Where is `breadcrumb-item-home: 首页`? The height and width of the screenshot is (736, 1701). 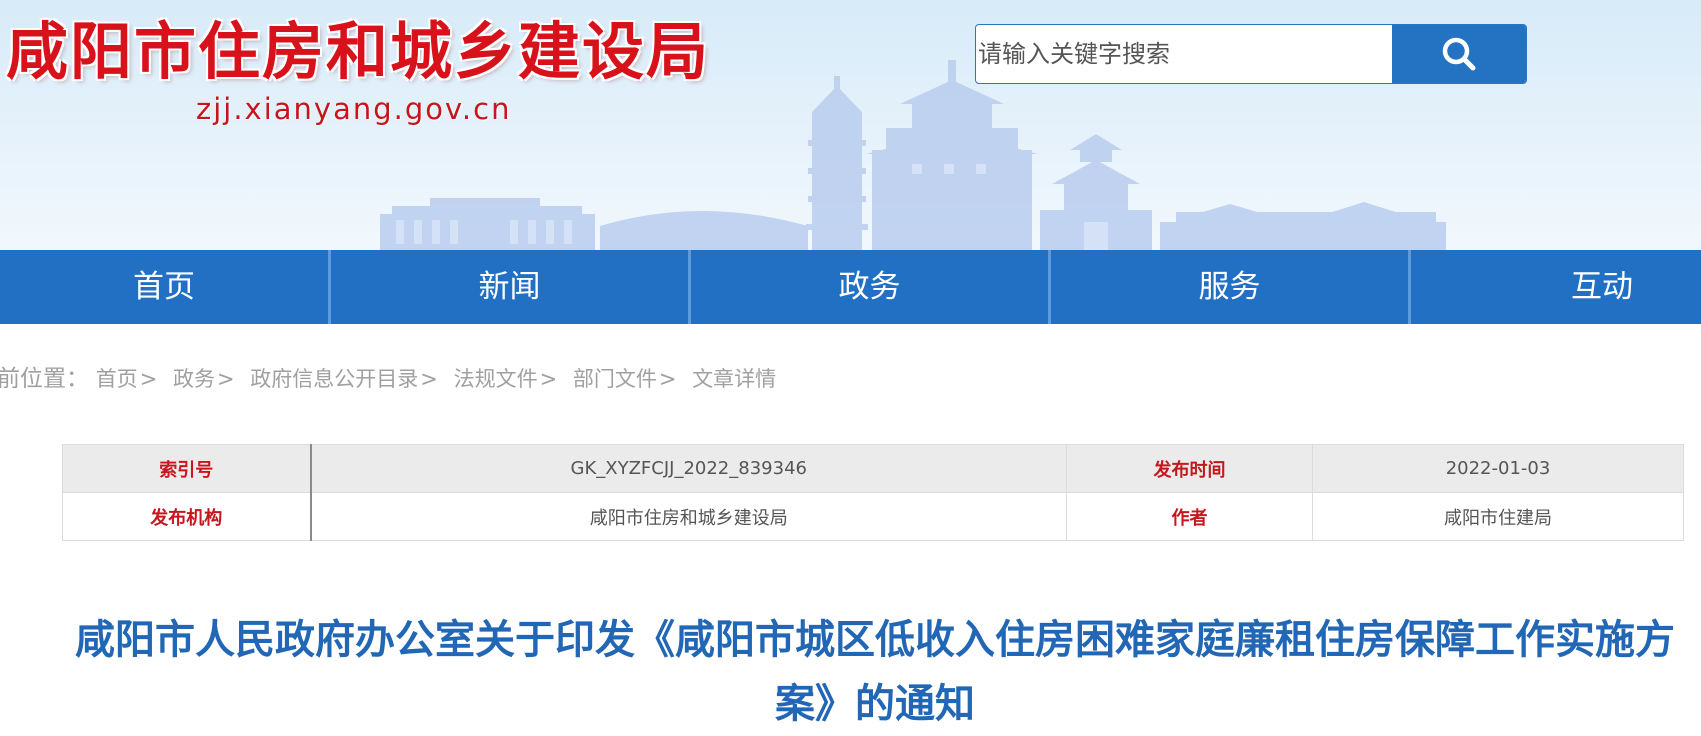
breadcrumb-item-home: 首页 is located at coordinates (117, 379).